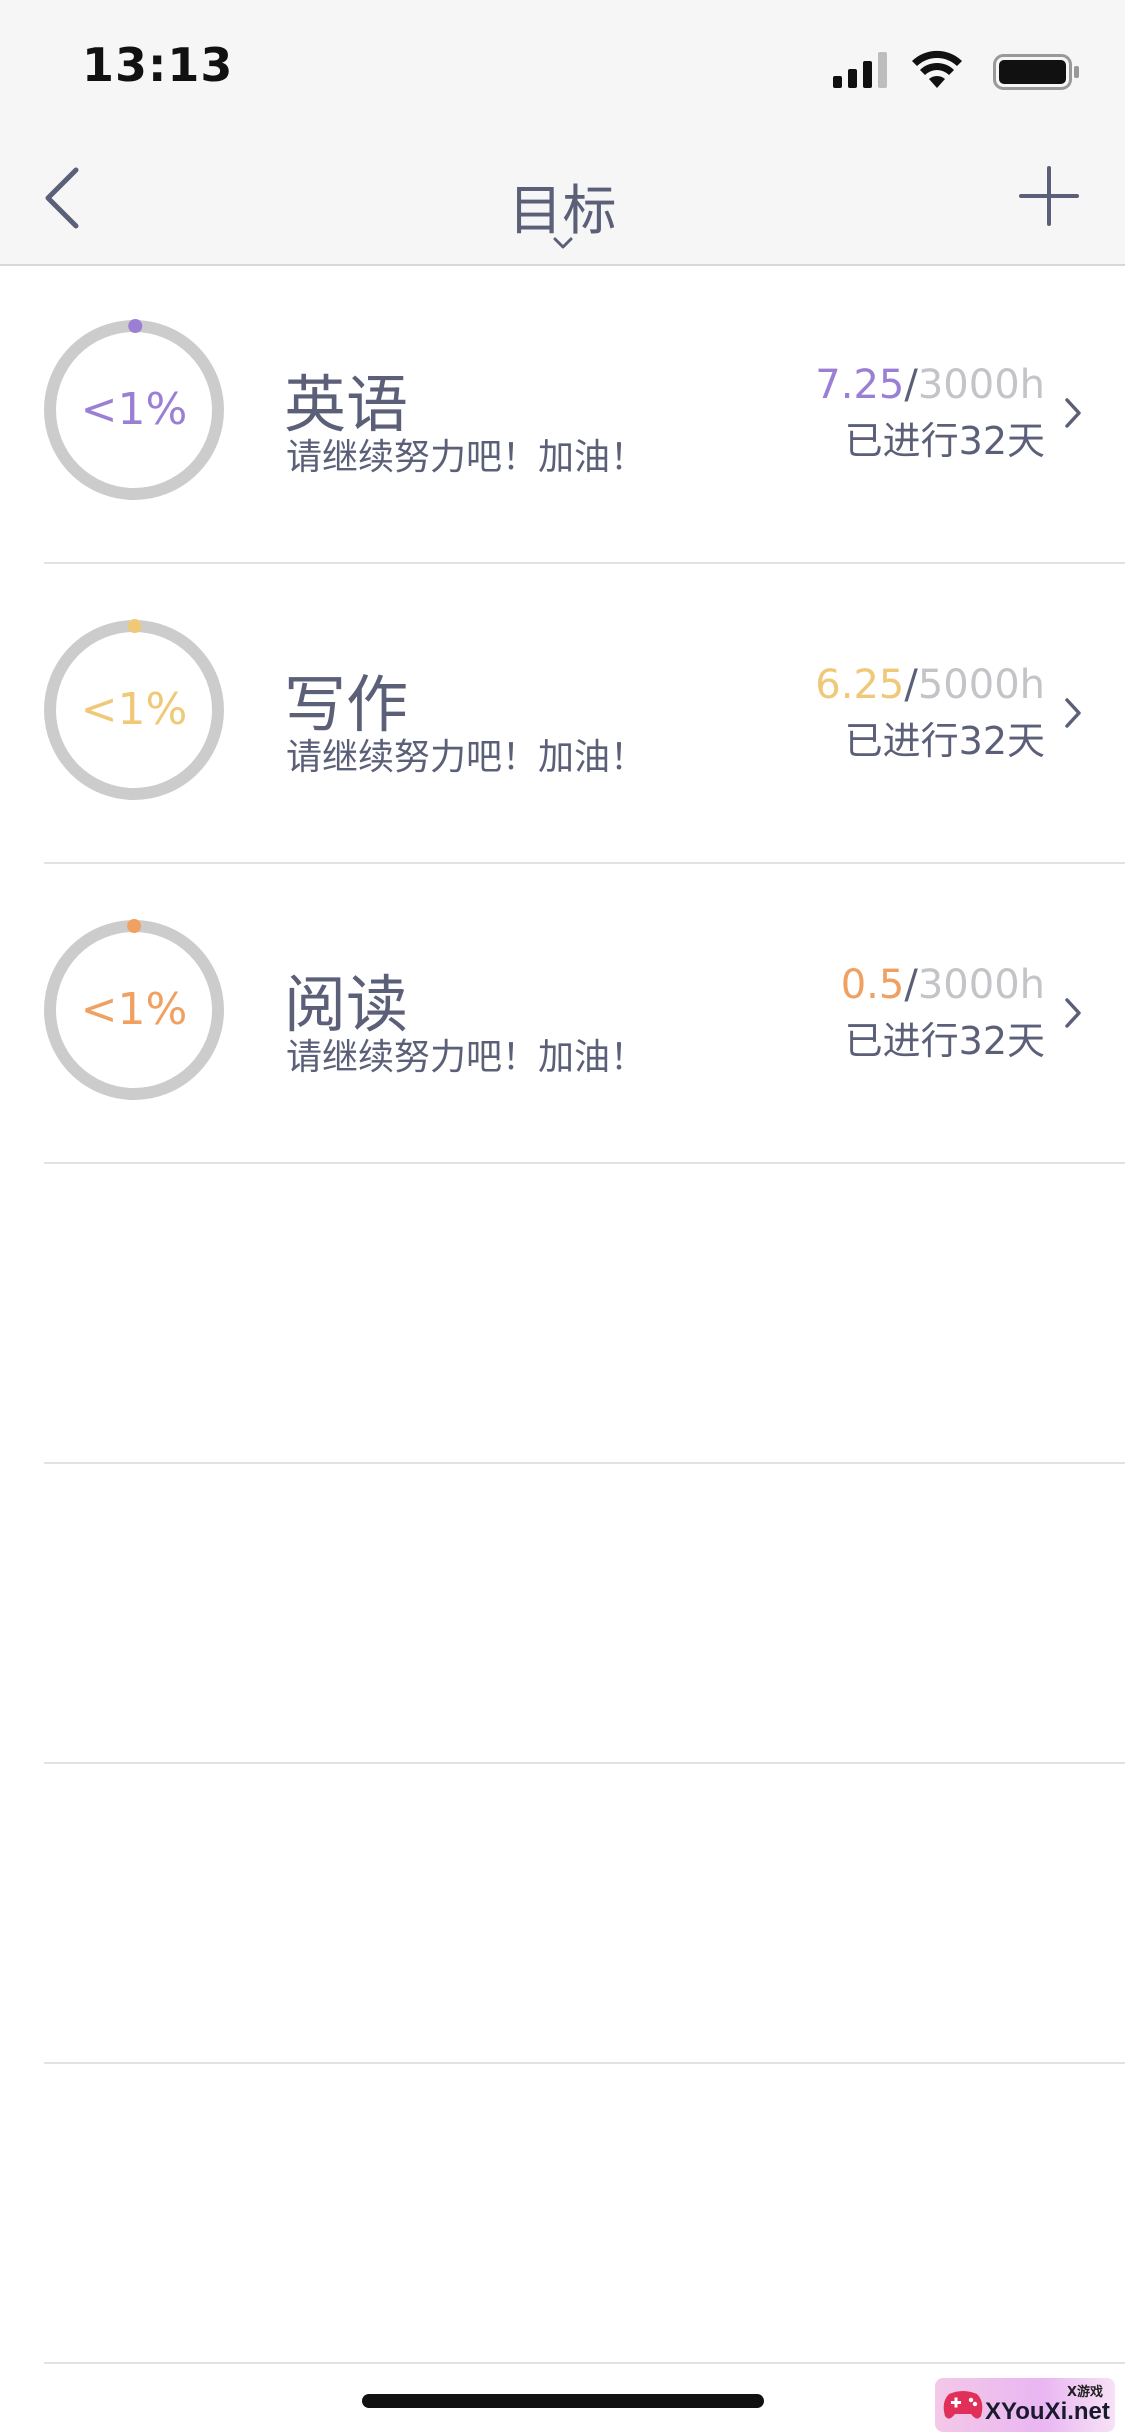 The width and height of the screenshot is (1125, 2436). I want to click on goal-stats: 7.25/3000h 已进行32天, so click(930, 413).